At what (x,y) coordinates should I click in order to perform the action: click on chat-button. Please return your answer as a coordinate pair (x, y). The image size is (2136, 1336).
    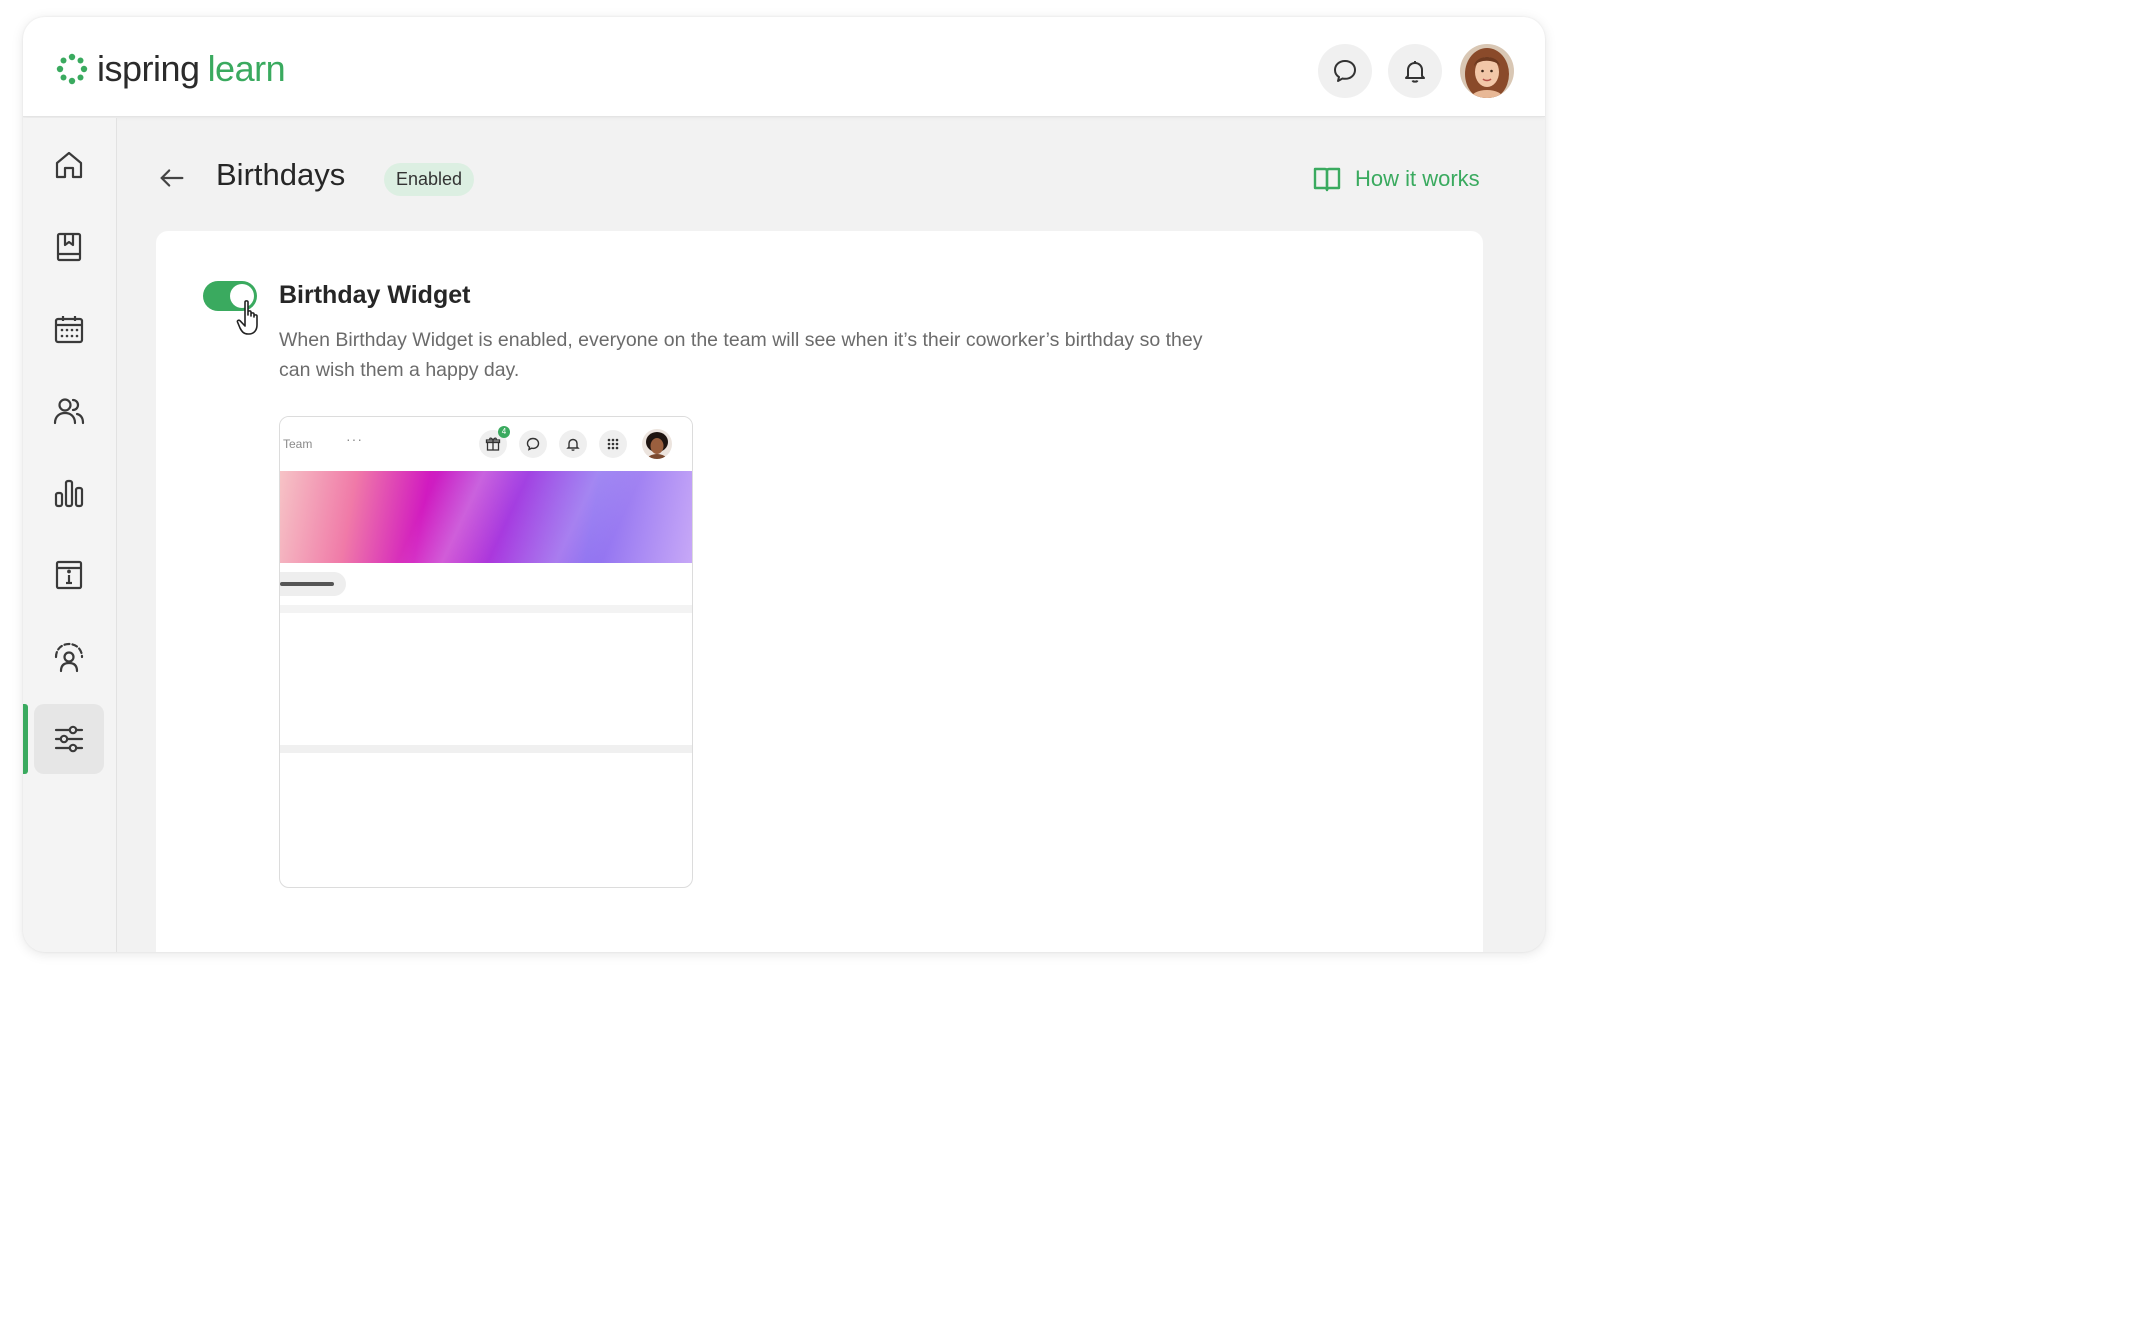
    Looking at the image, I should click on (1345, 71).